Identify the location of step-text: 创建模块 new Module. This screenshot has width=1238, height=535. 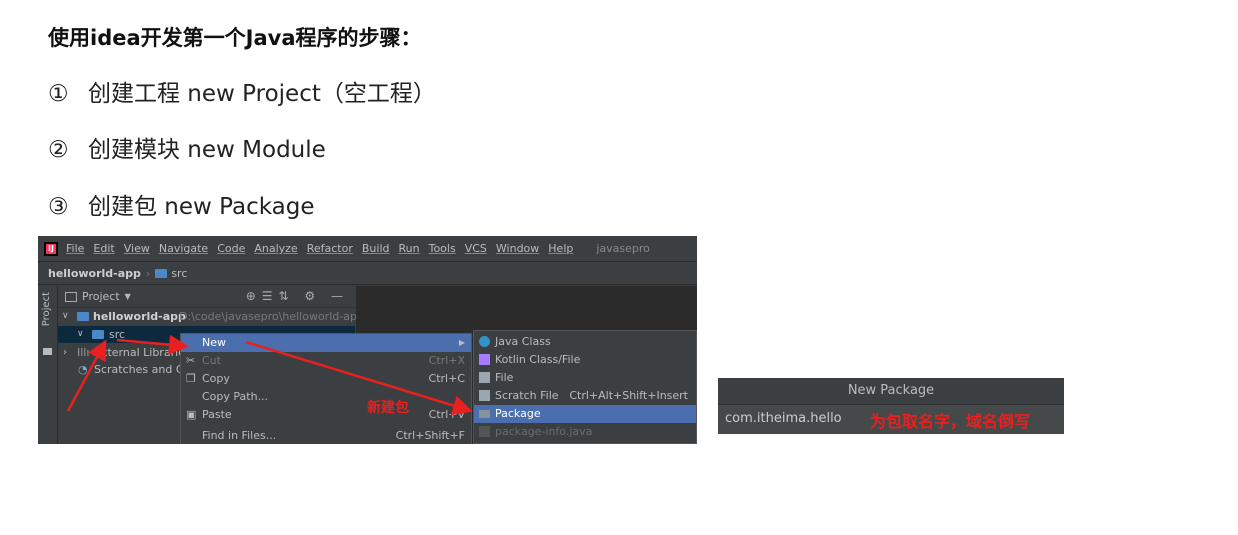
(207, 150).